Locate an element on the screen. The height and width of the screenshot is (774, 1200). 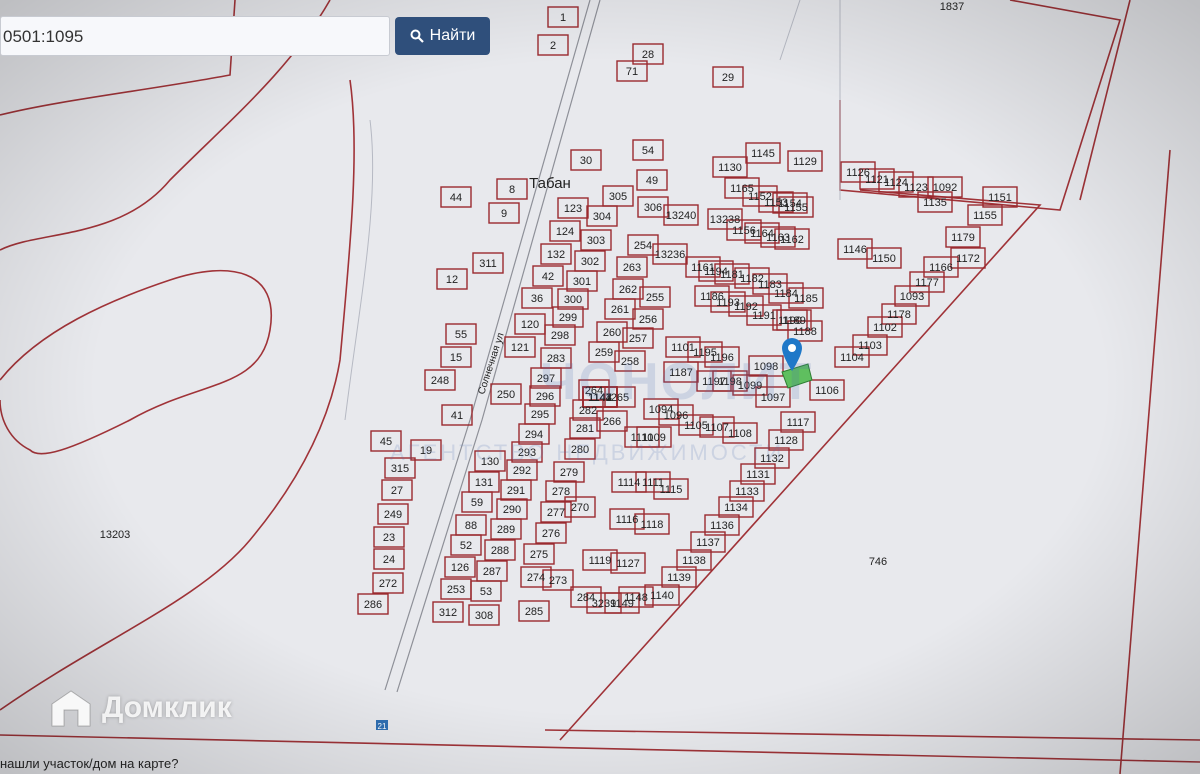
brand-name: Домклик is located at coordinates (167, 707).